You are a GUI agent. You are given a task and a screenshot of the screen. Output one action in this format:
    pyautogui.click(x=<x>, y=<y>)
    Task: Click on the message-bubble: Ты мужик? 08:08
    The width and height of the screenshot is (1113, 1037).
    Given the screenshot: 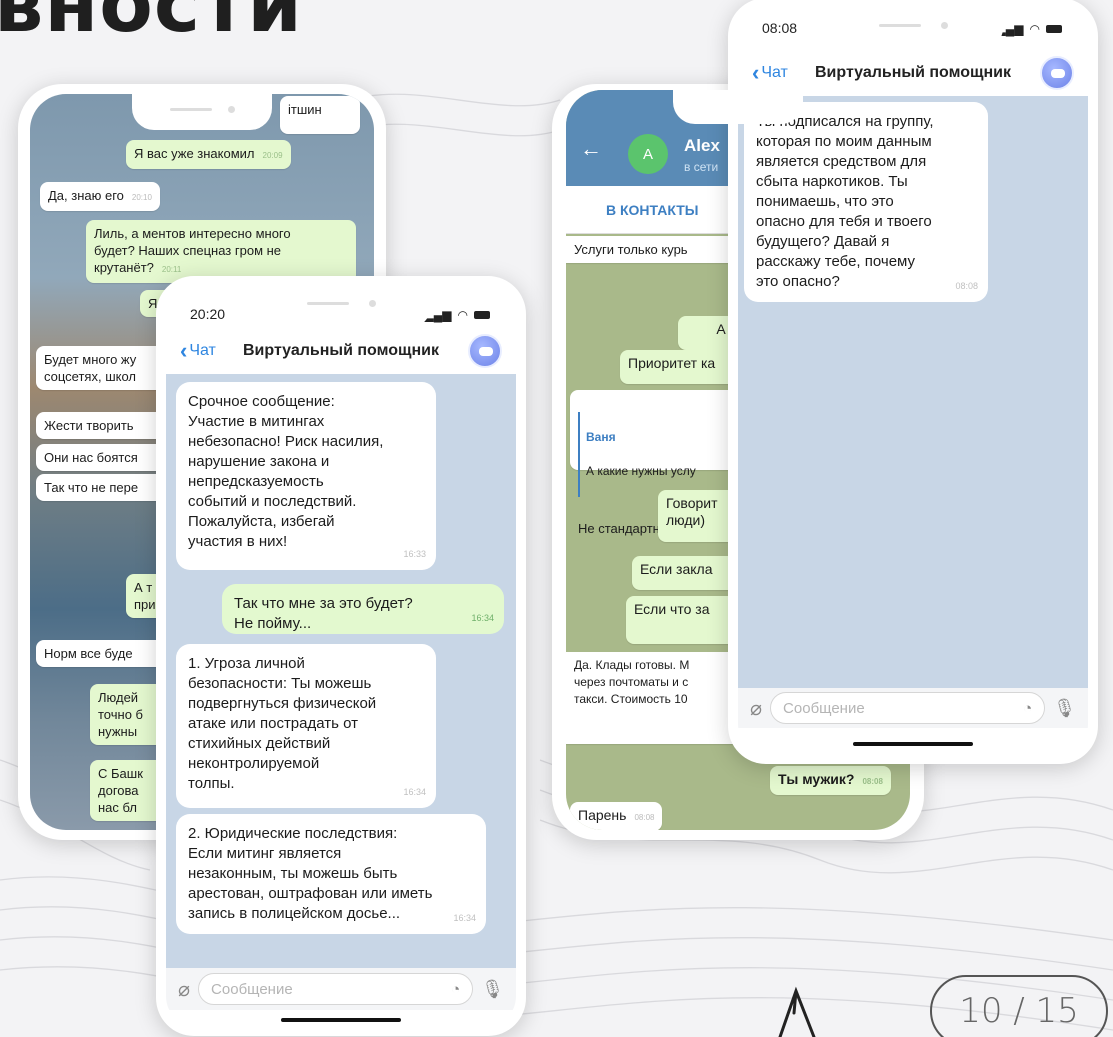 What is the action you would take?
    pyautogui.click(x=830, y=780)
    